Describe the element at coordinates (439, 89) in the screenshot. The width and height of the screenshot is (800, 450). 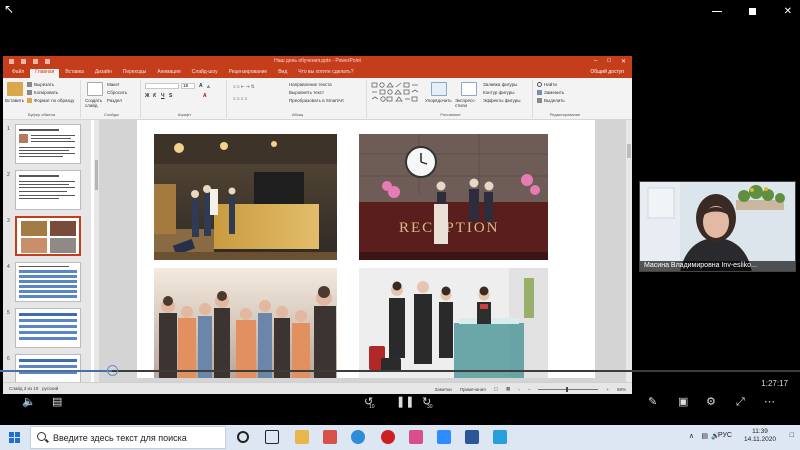
I see `arrange-icon` at that location.